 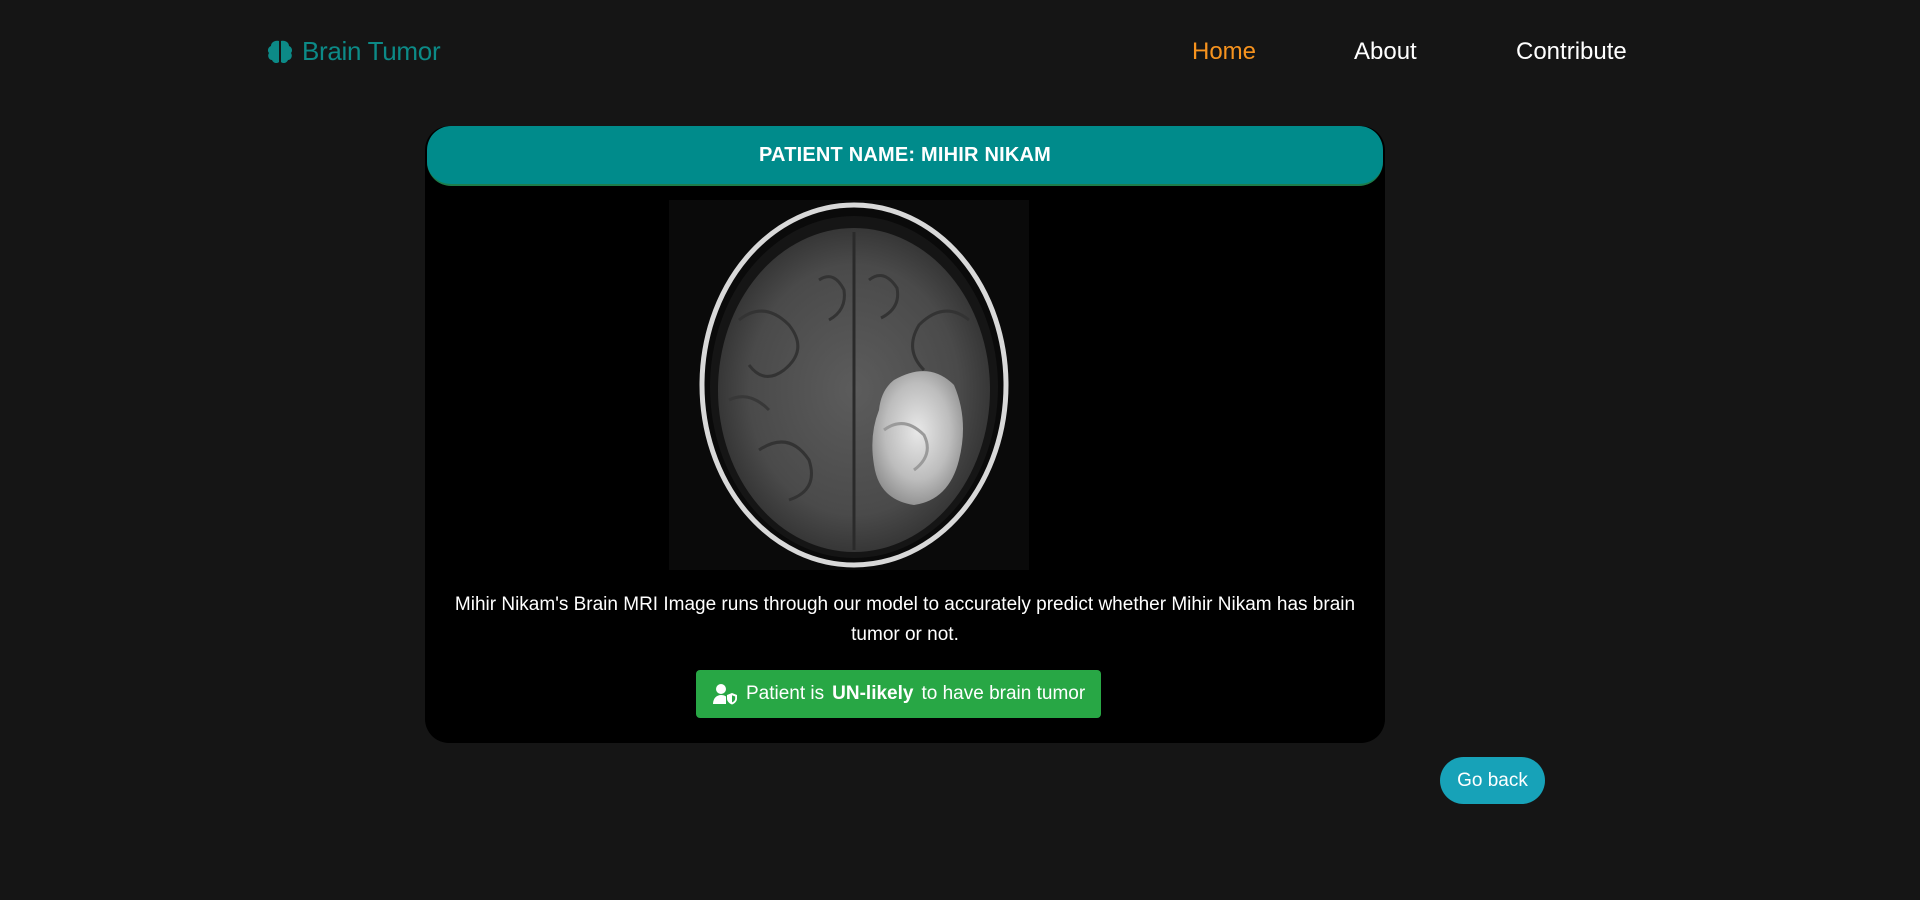 What do you see at coordinates (785, 693) in the screenshot?
I see `result-prefix: Patient is` at bounding box center [785, 693].